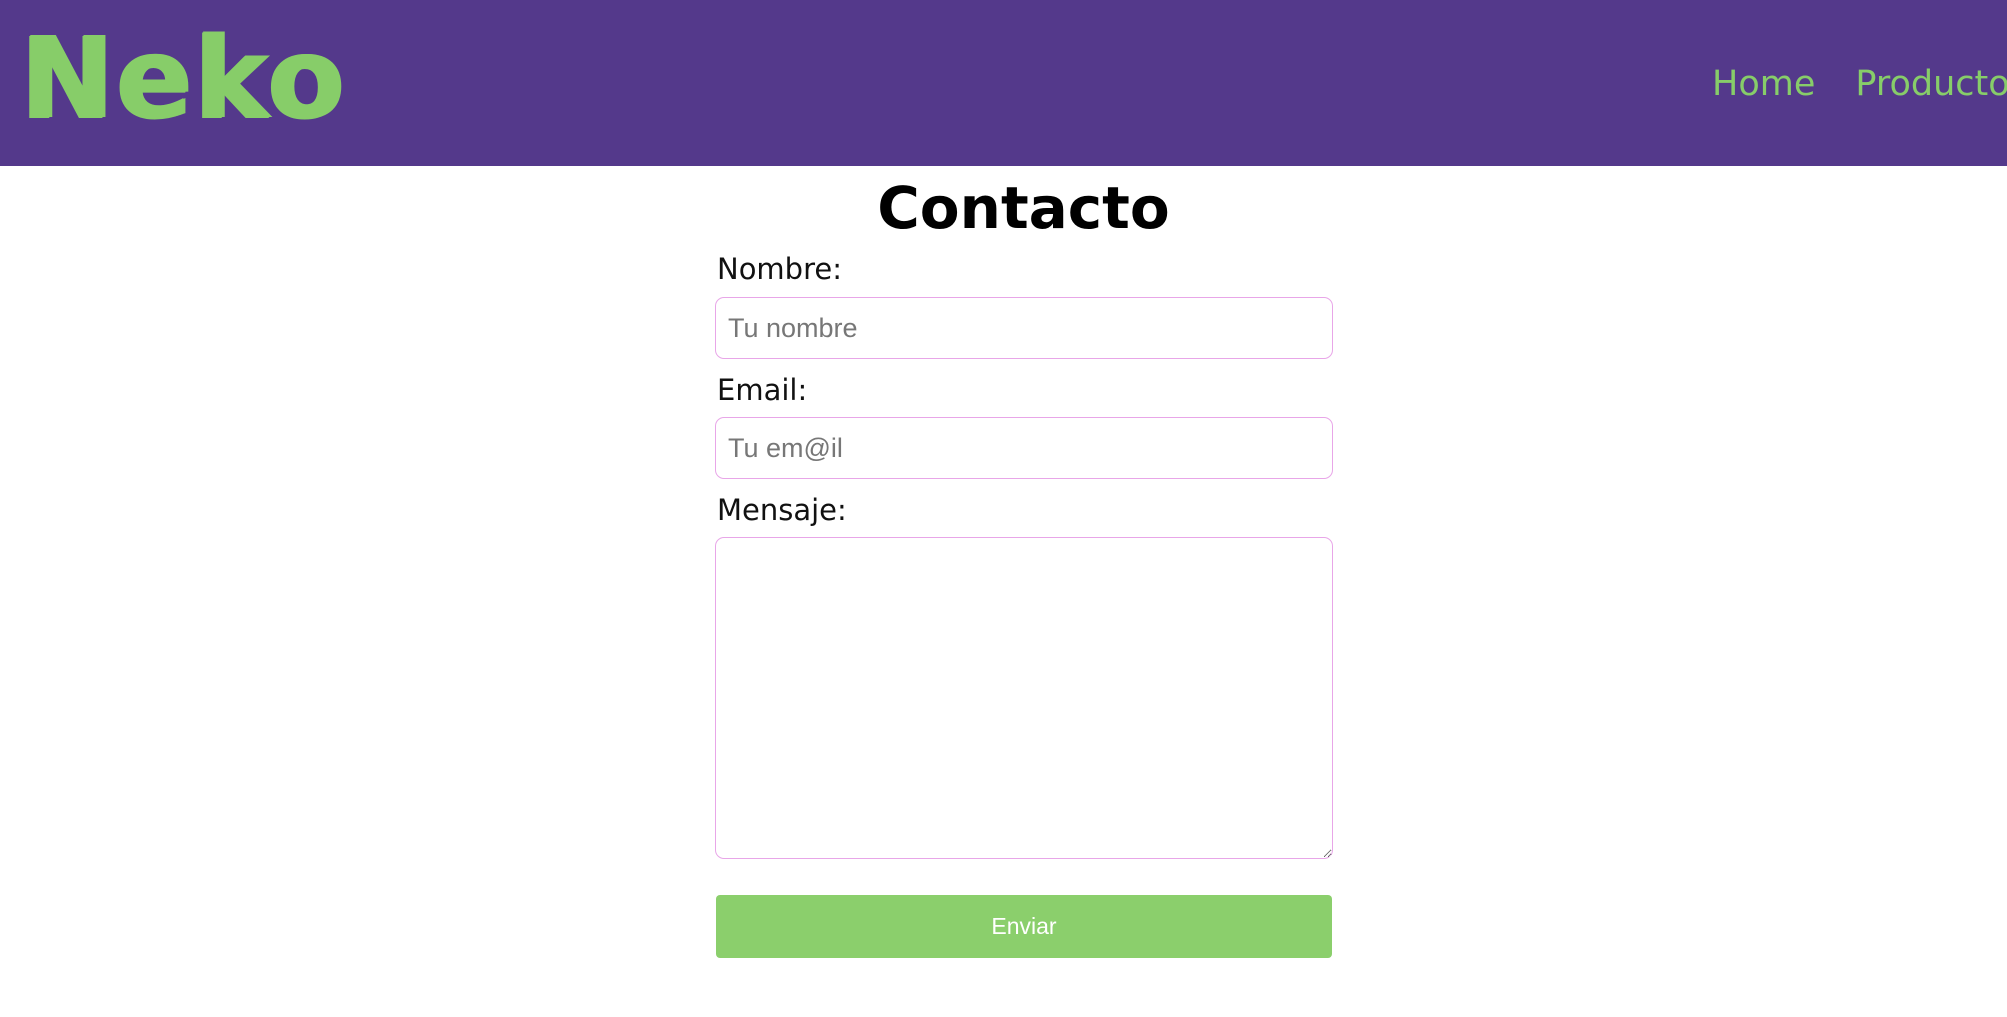 The width and height of the screenshot is (2007, 1017). I want to click on page-title: Contacto, so click(1023, 208).